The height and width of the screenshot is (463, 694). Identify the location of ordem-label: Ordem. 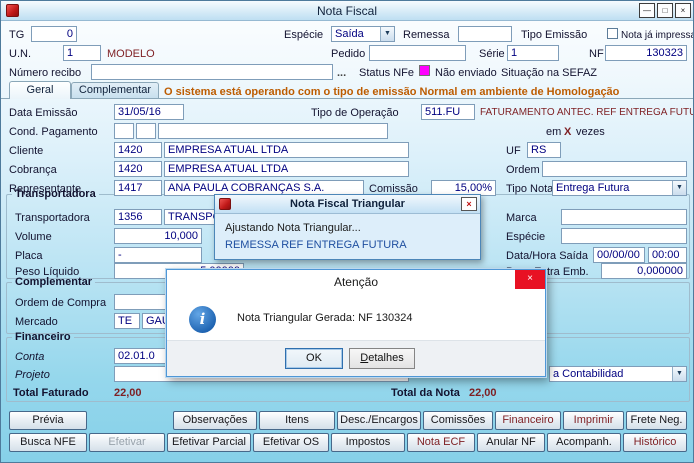
(523, 170).